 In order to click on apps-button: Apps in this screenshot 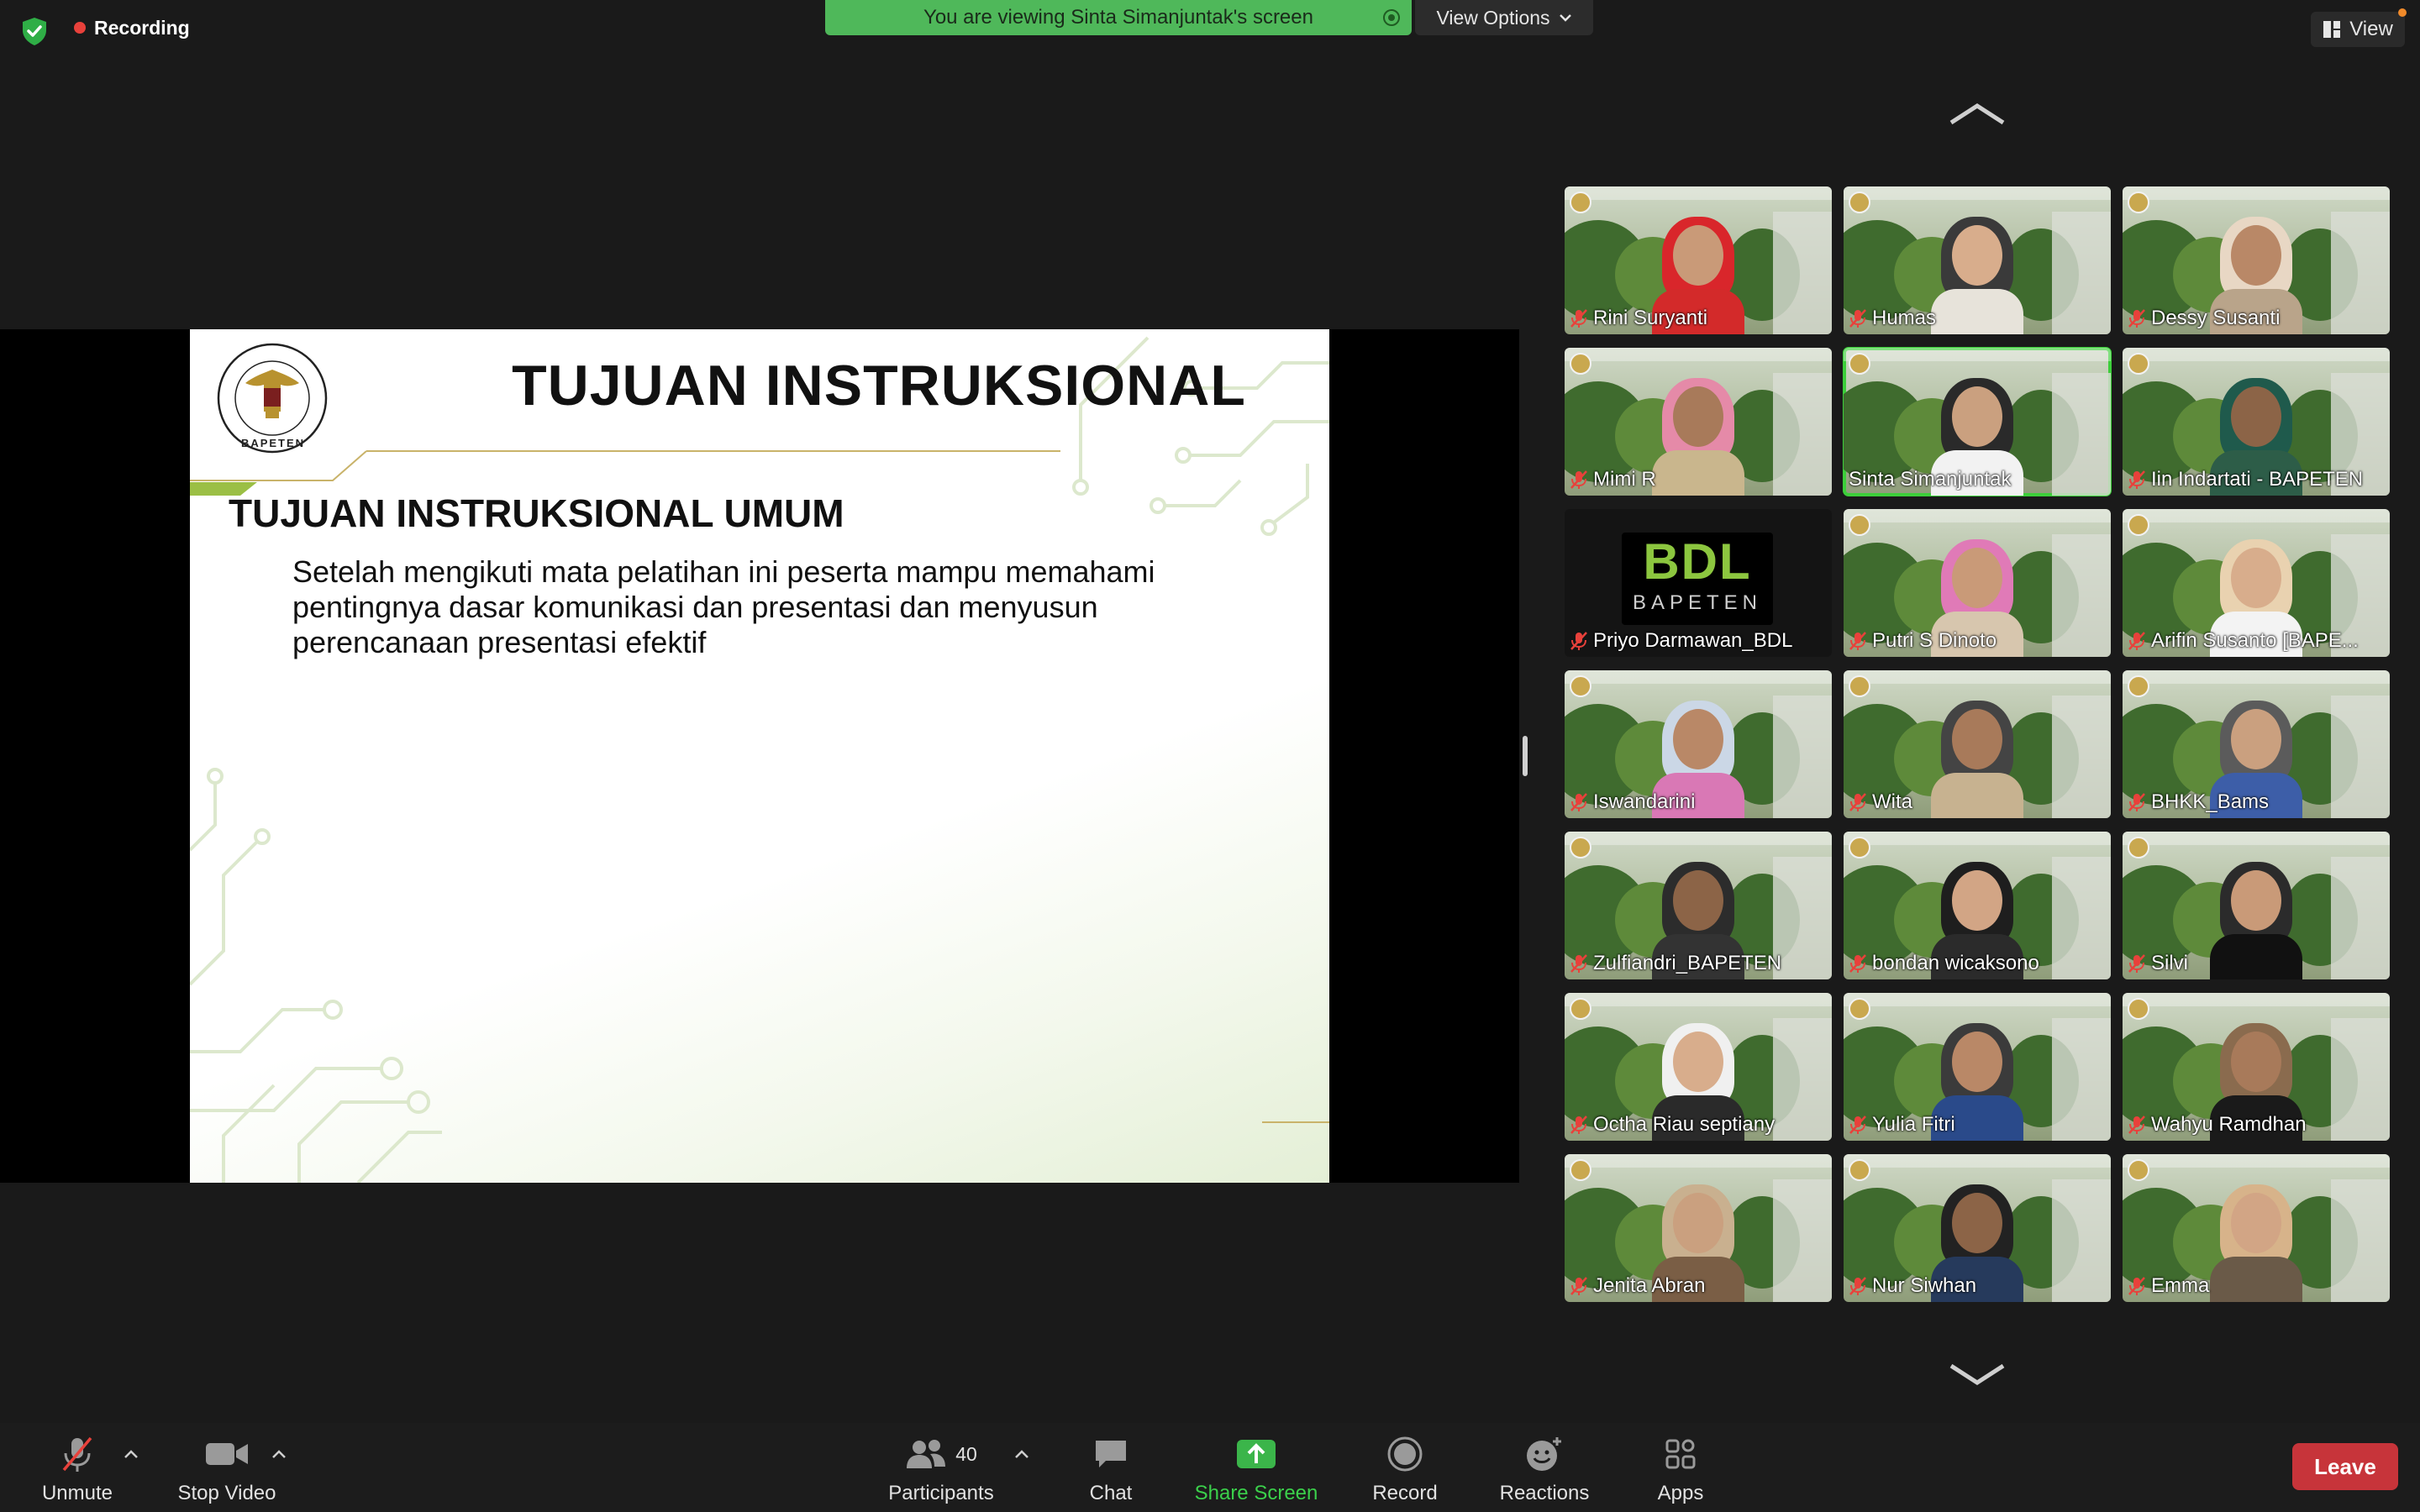, I will do `click(1680, 1467)`.